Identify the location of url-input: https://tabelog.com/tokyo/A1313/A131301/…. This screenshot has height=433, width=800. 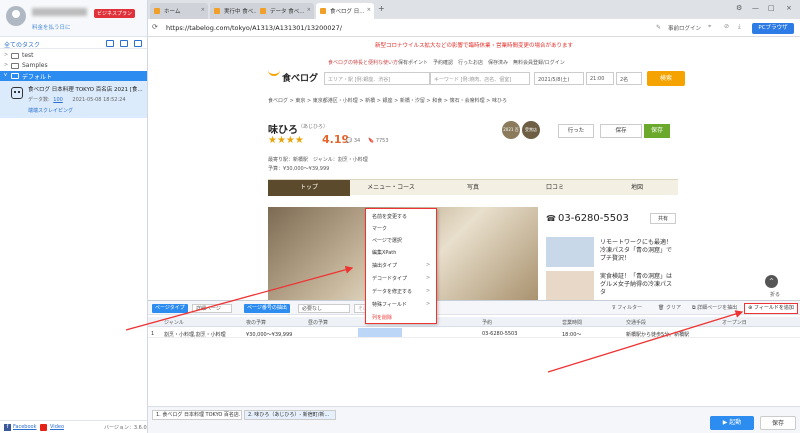
(412, 28).